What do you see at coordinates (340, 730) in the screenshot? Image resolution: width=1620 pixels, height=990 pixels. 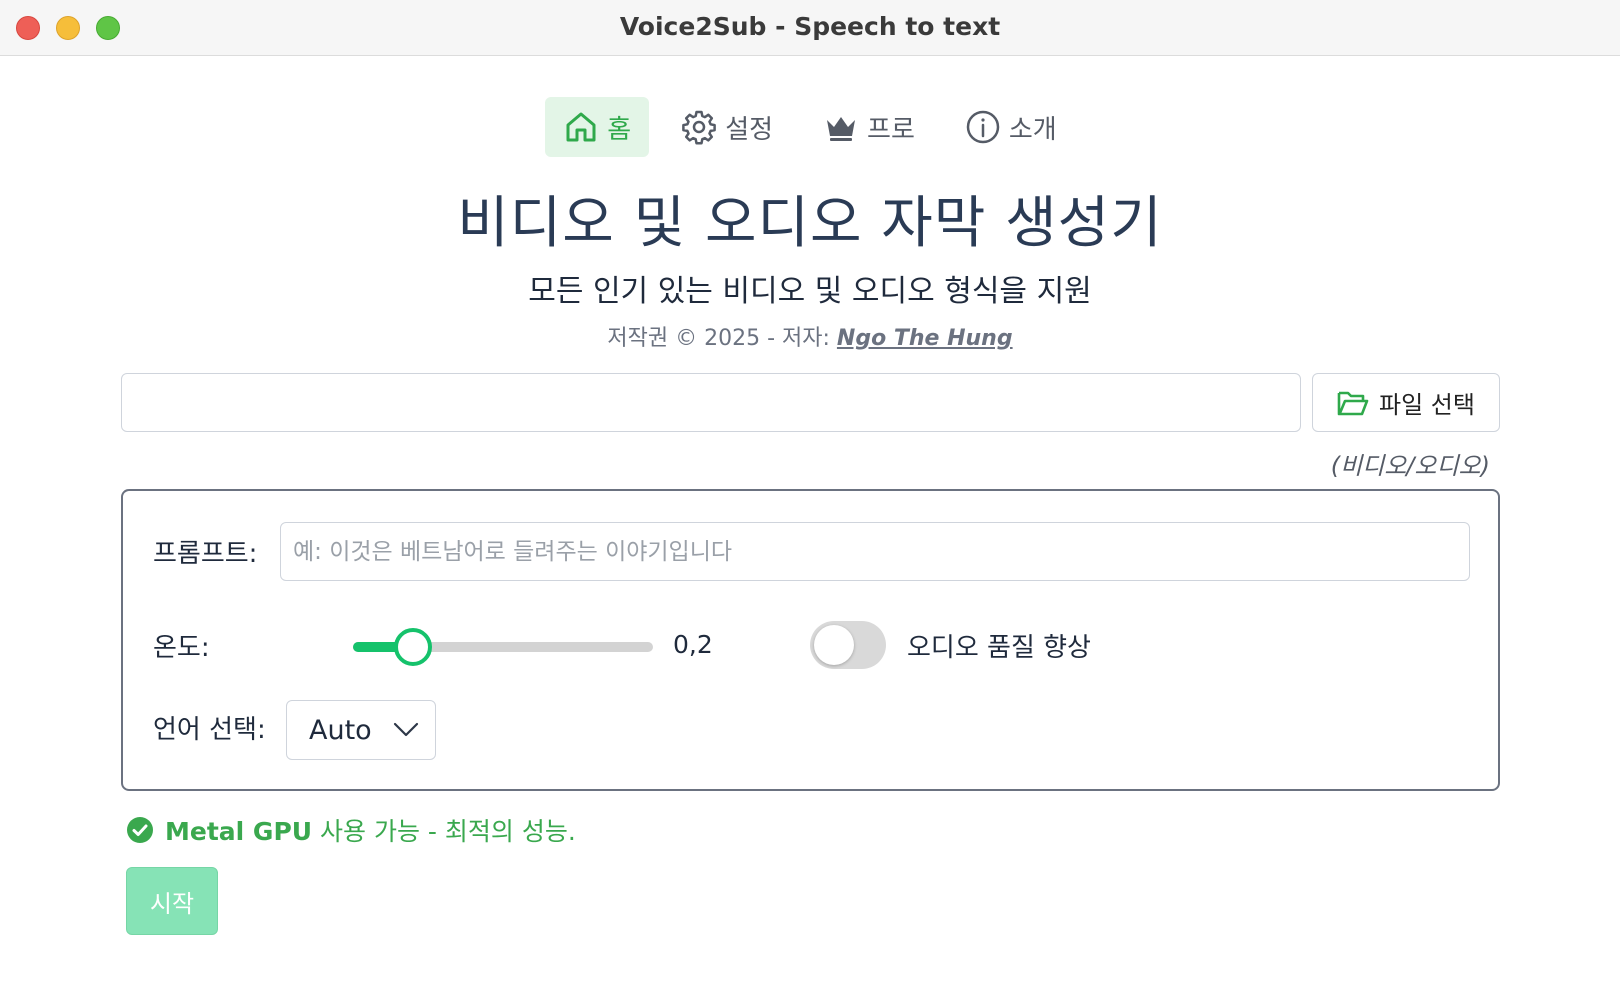 I see `language-select-value: Auto` at bounding box center [340, 730].